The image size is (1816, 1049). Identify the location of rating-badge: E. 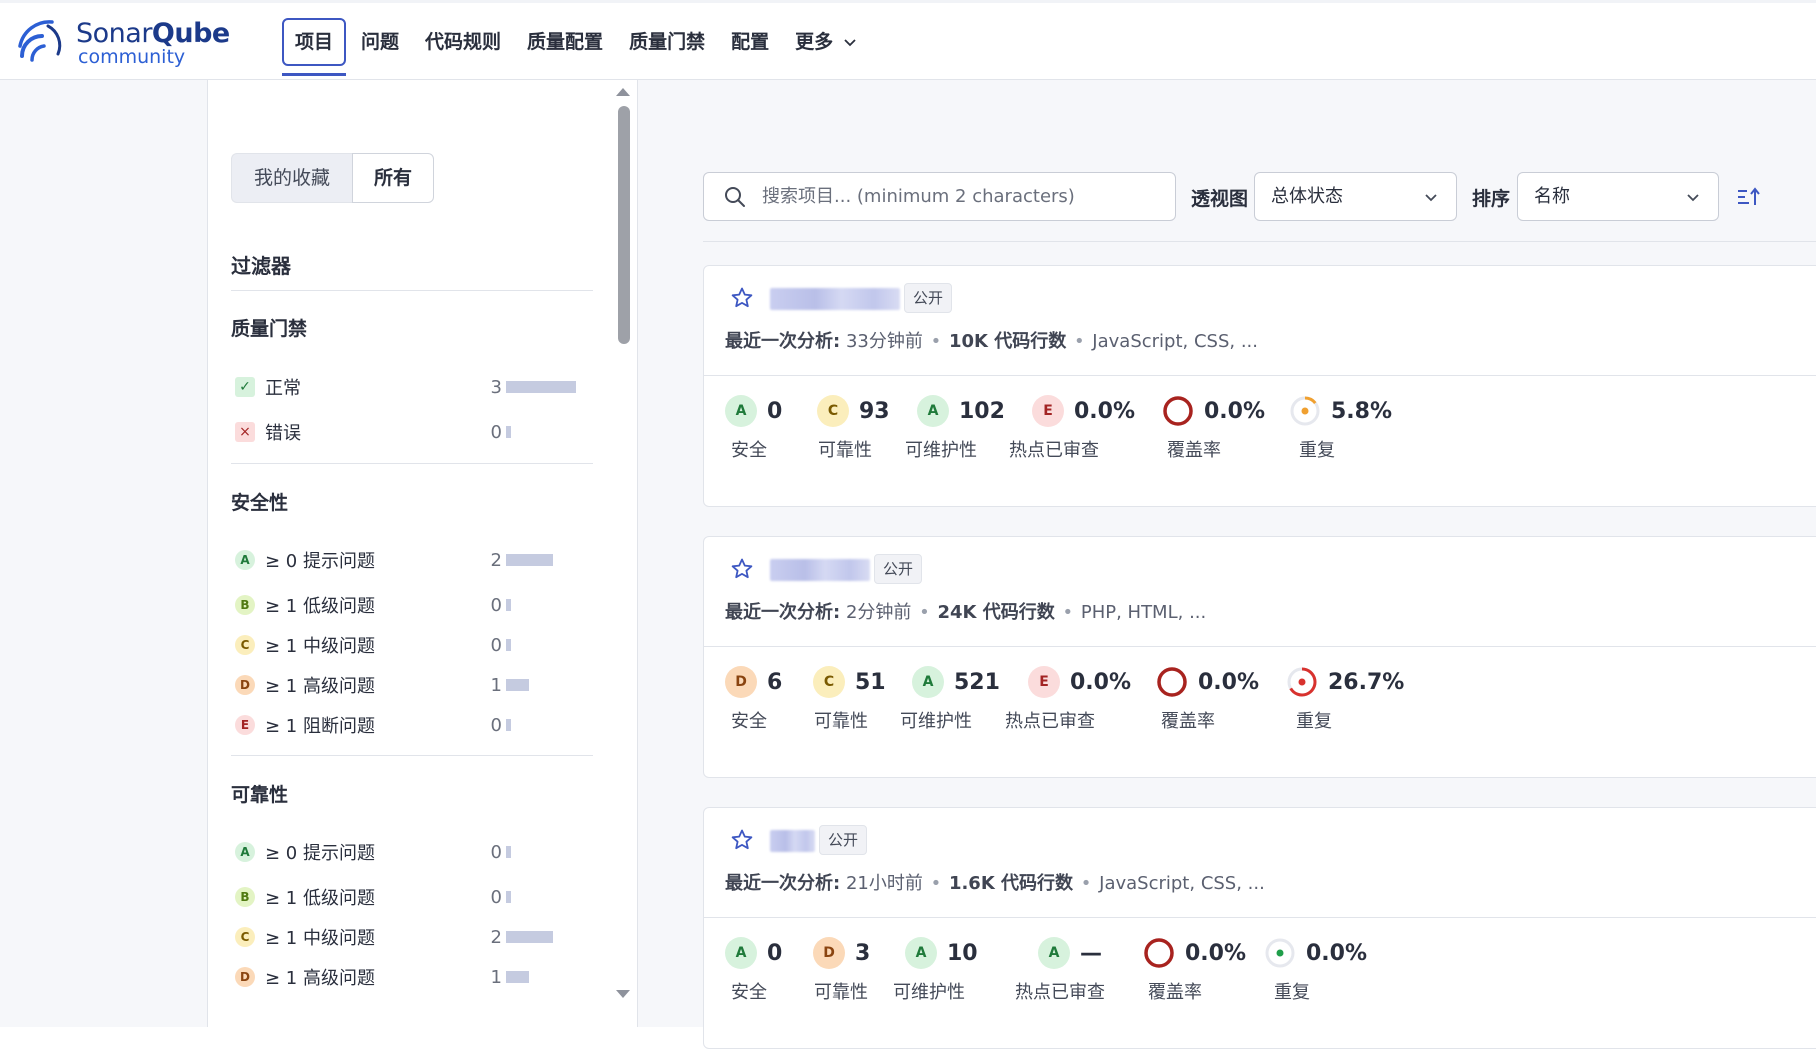
(245, 725).